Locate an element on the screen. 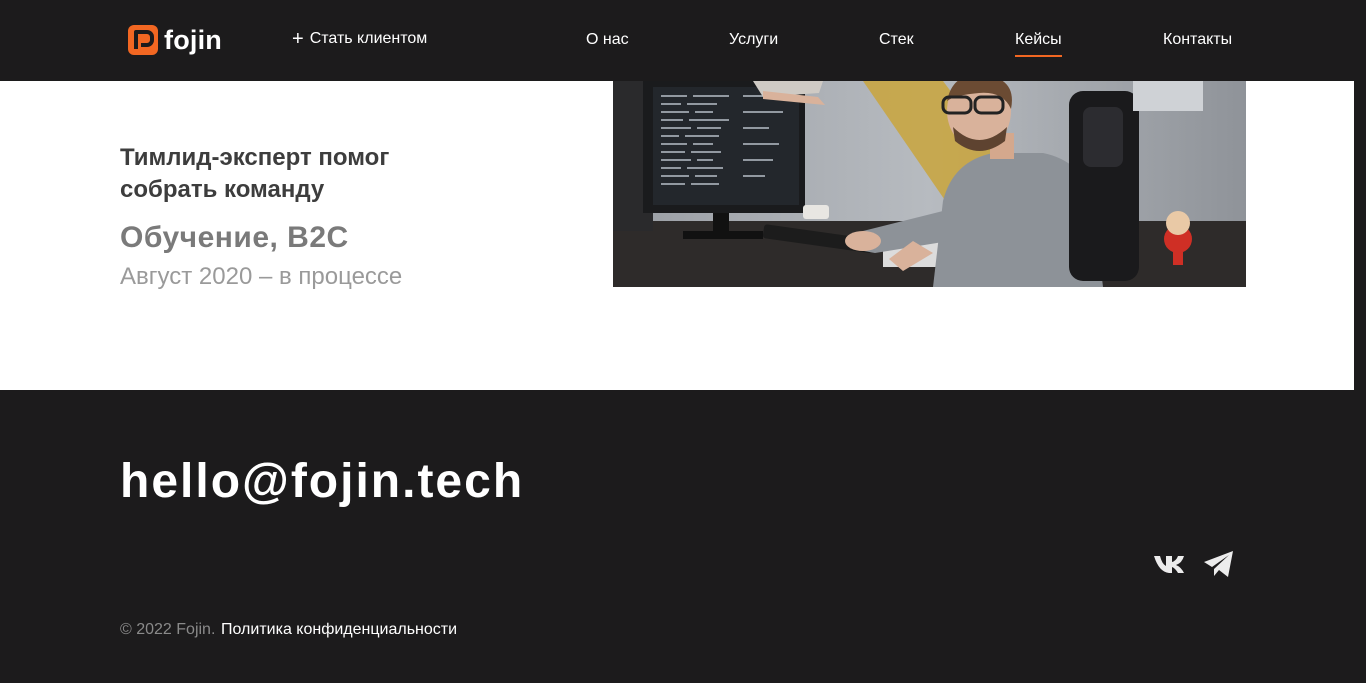 This screenshot has width=1366, height=683. case-photo is located at coordinates (929, 184).